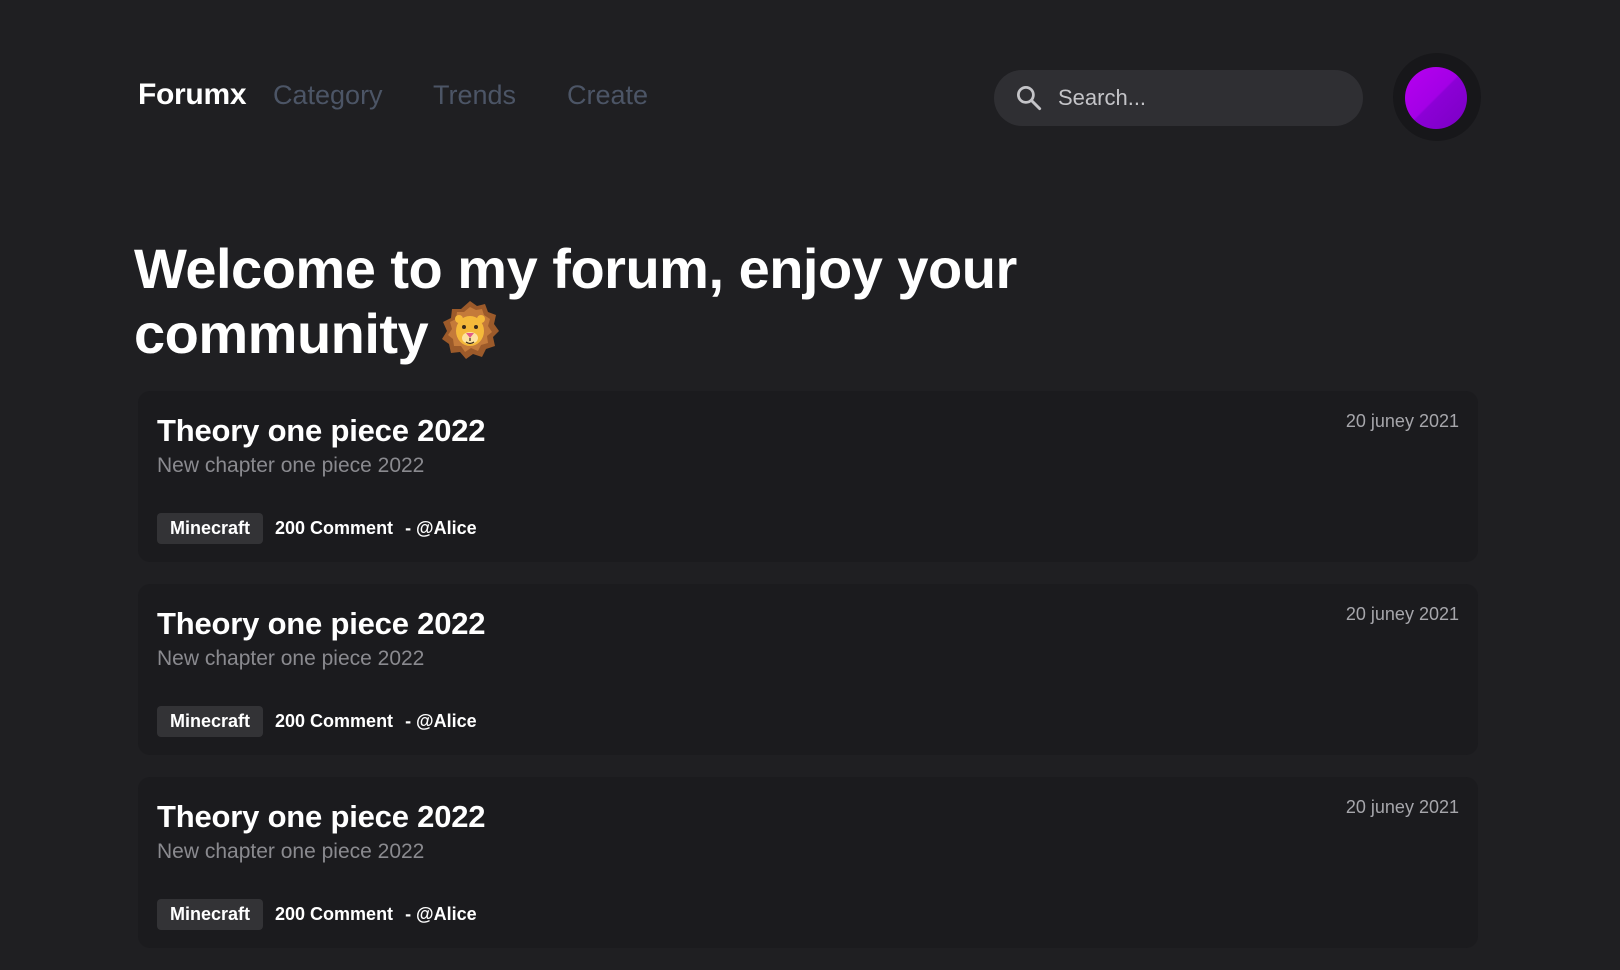 This screenshot has width=1620, height=970. What do you see at coordinates (607, 95) in the screenshot?
I see `nav-link-create: Create` at bounding box center [607, 95].